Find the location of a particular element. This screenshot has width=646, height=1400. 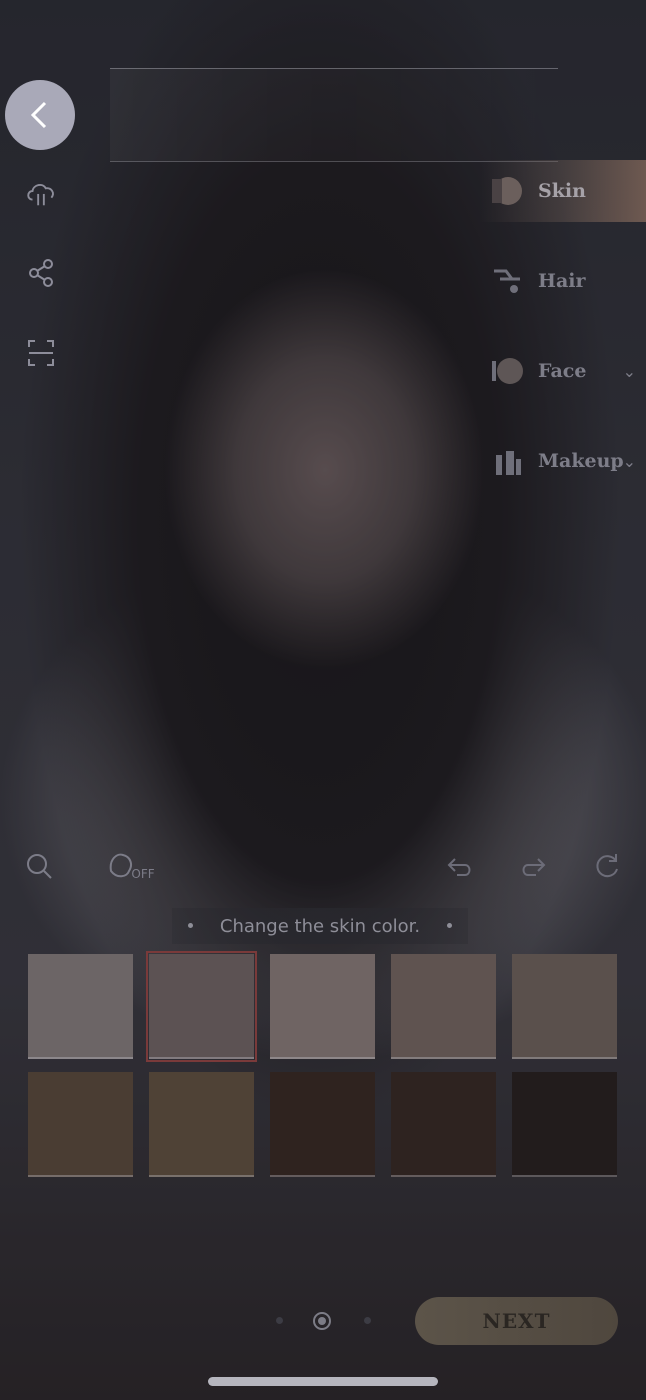

share-icon is located at coordinates (41, 273).